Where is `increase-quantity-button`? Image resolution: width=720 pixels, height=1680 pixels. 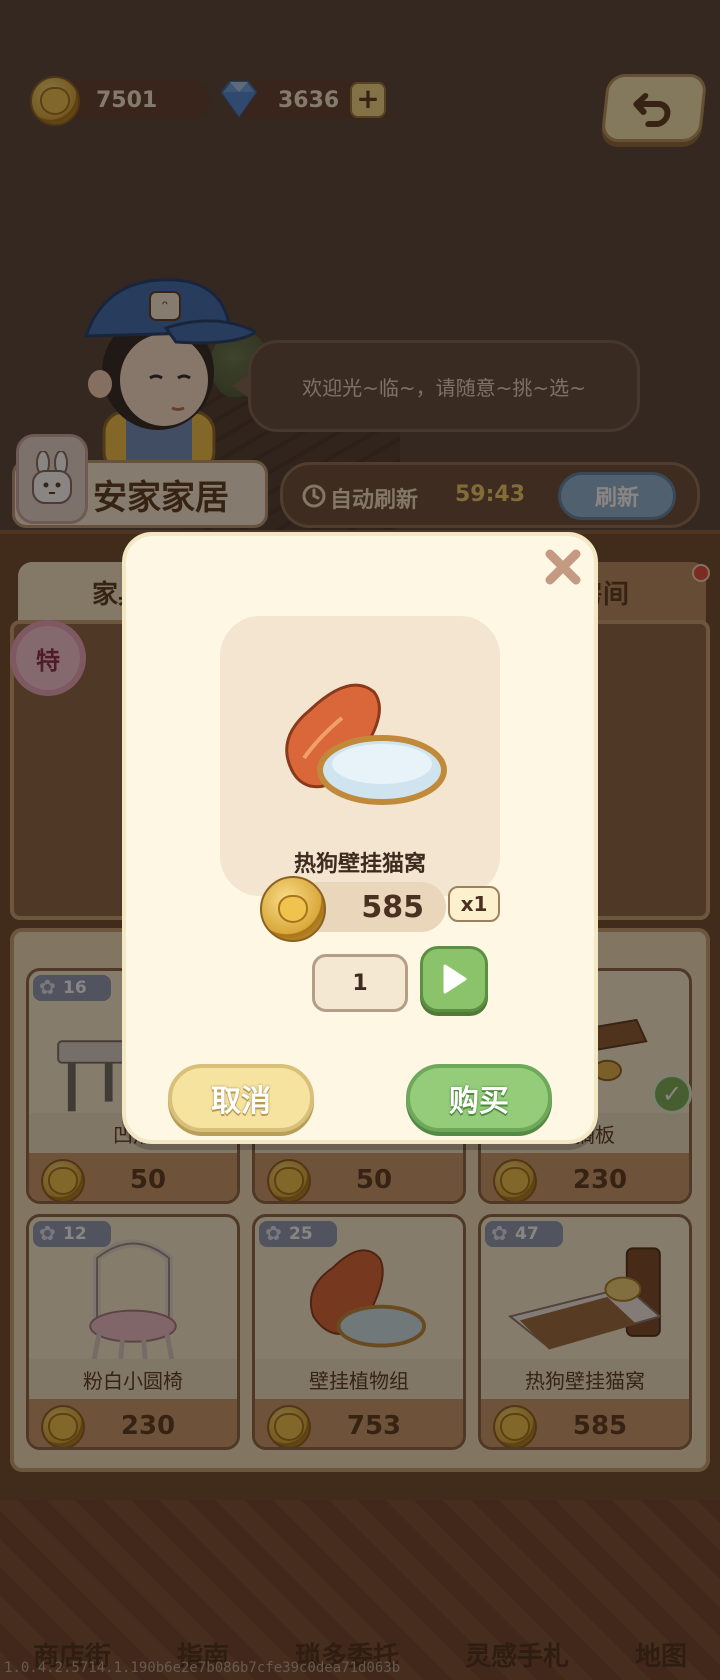 increase-quantity-button is located at coordinates (454, 979).